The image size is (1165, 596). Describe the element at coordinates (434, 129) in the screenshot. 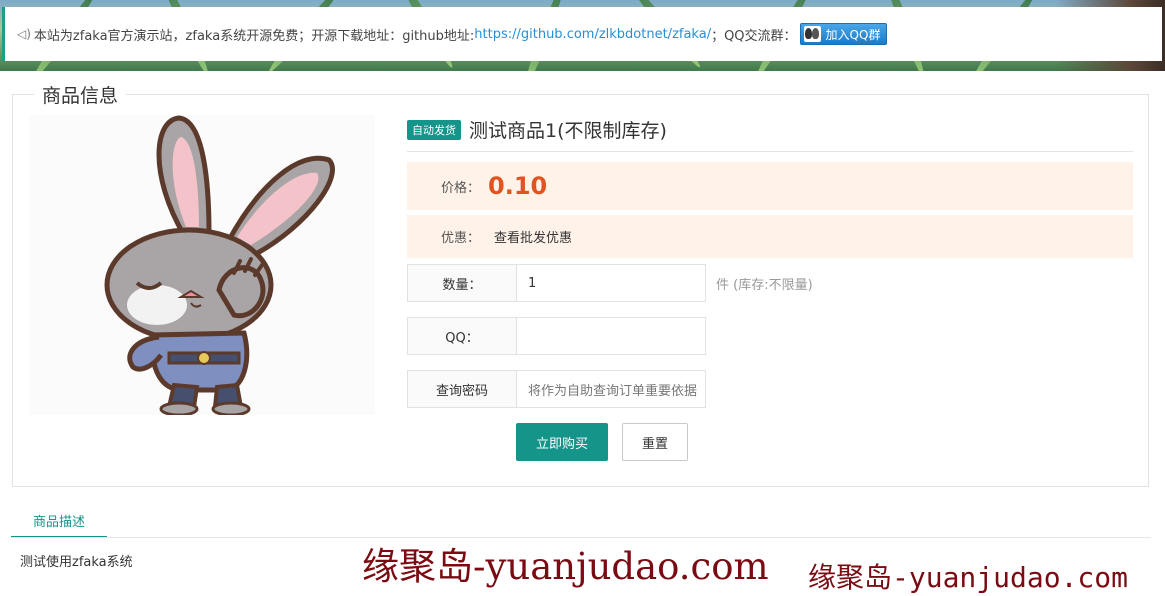

I see `auto-delivery-badge: 自动发货` at that location.